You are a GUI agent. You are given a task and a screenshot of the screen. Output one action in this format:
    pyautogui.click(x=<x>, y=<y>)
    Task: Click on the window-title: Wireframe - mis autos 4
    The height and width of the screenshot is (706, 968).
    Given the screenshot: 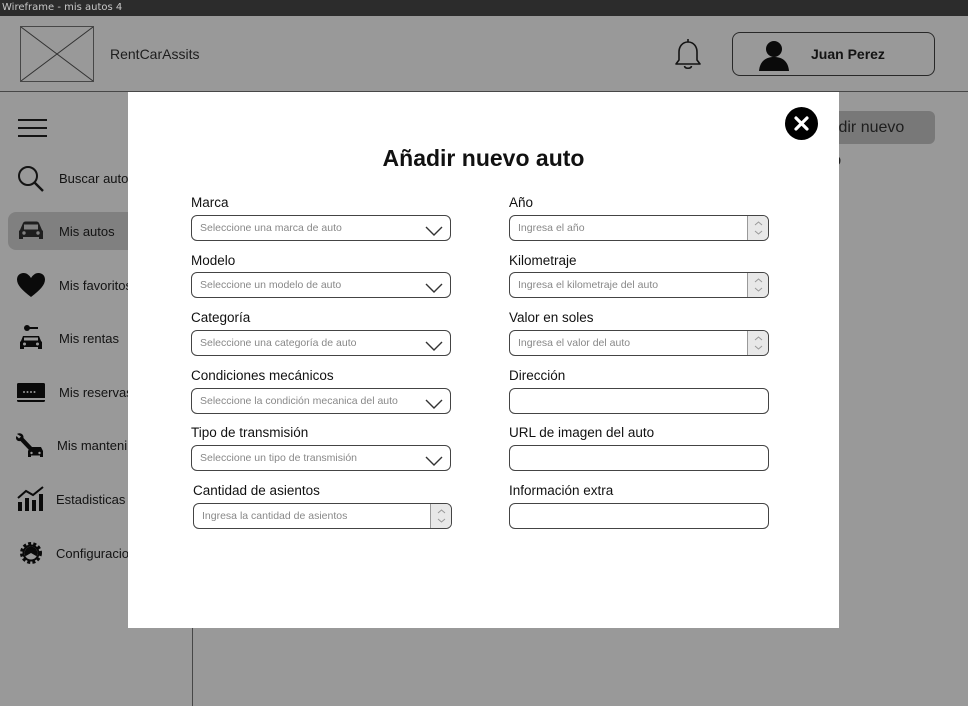 What is the action you would take?
    pyautogui.click(x=484, y=8)
    